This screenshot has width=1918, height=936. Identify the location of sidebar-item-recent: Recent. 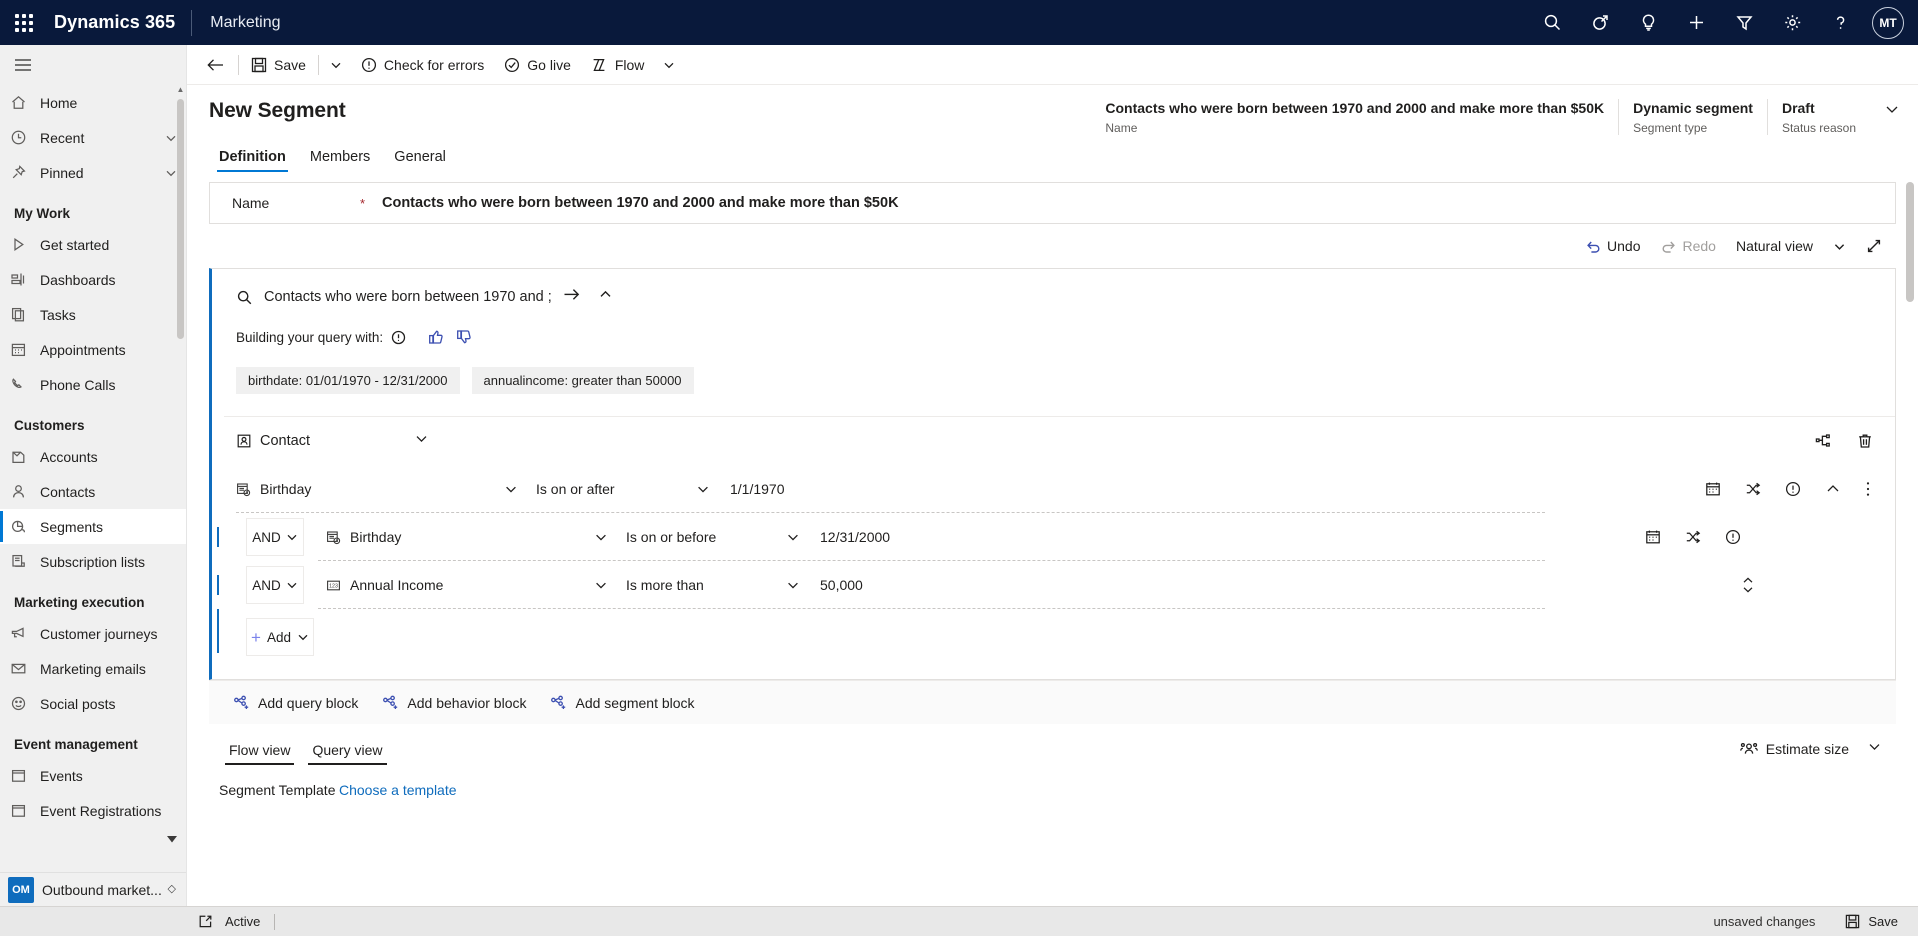
(93, 137).